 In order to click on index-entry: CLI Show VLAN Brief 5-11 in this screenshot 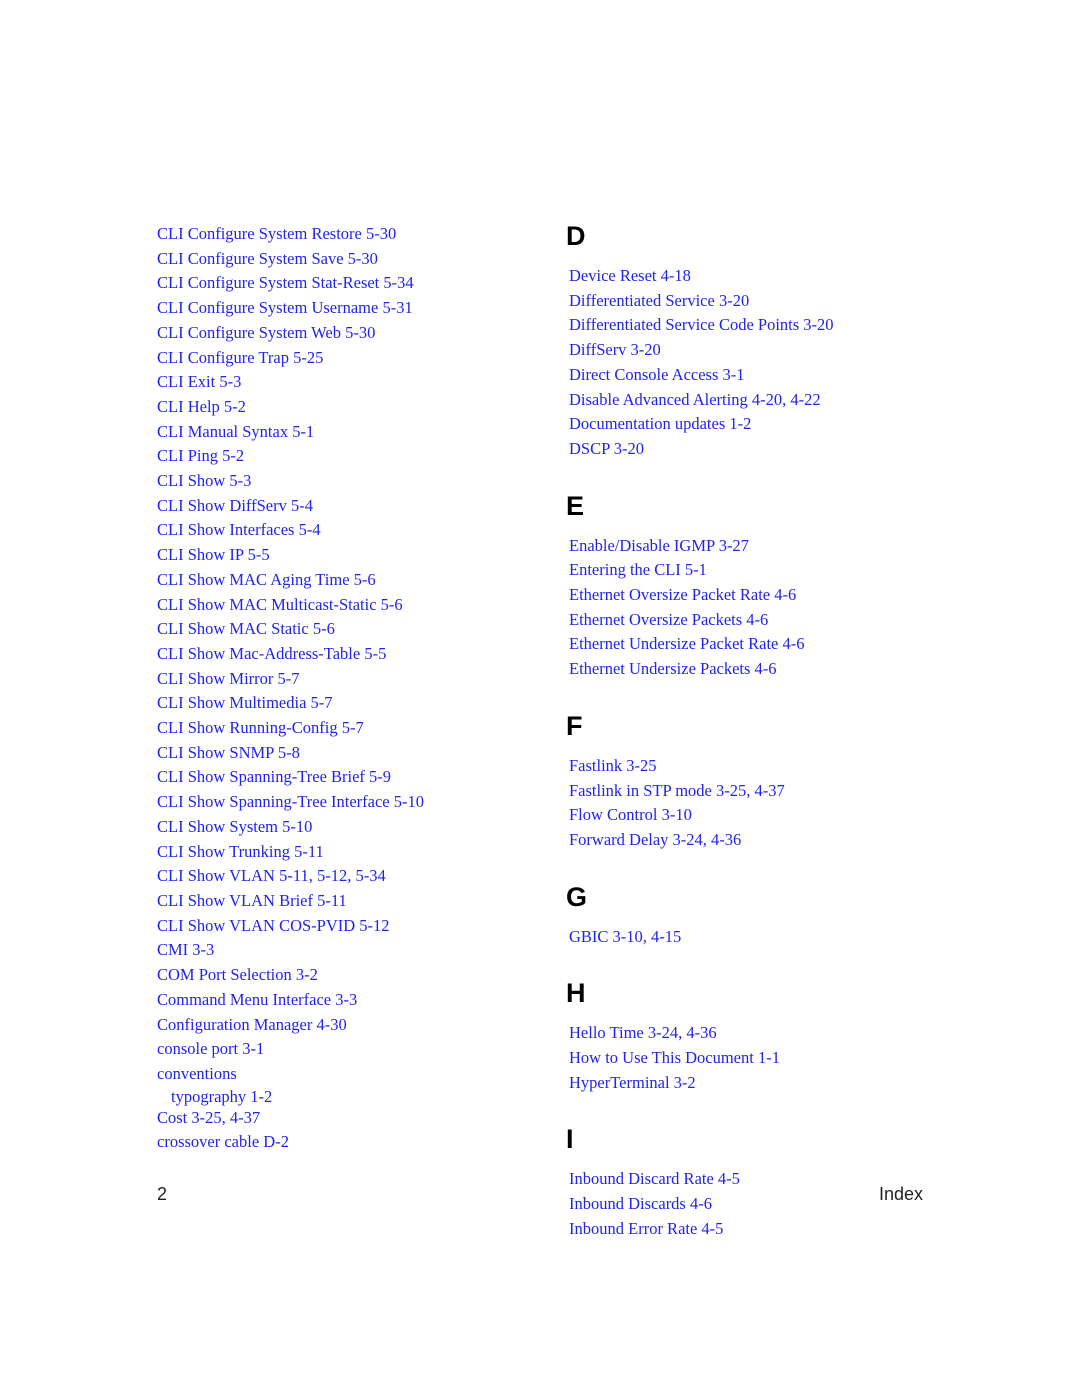, I will do `click(347, 901)`.